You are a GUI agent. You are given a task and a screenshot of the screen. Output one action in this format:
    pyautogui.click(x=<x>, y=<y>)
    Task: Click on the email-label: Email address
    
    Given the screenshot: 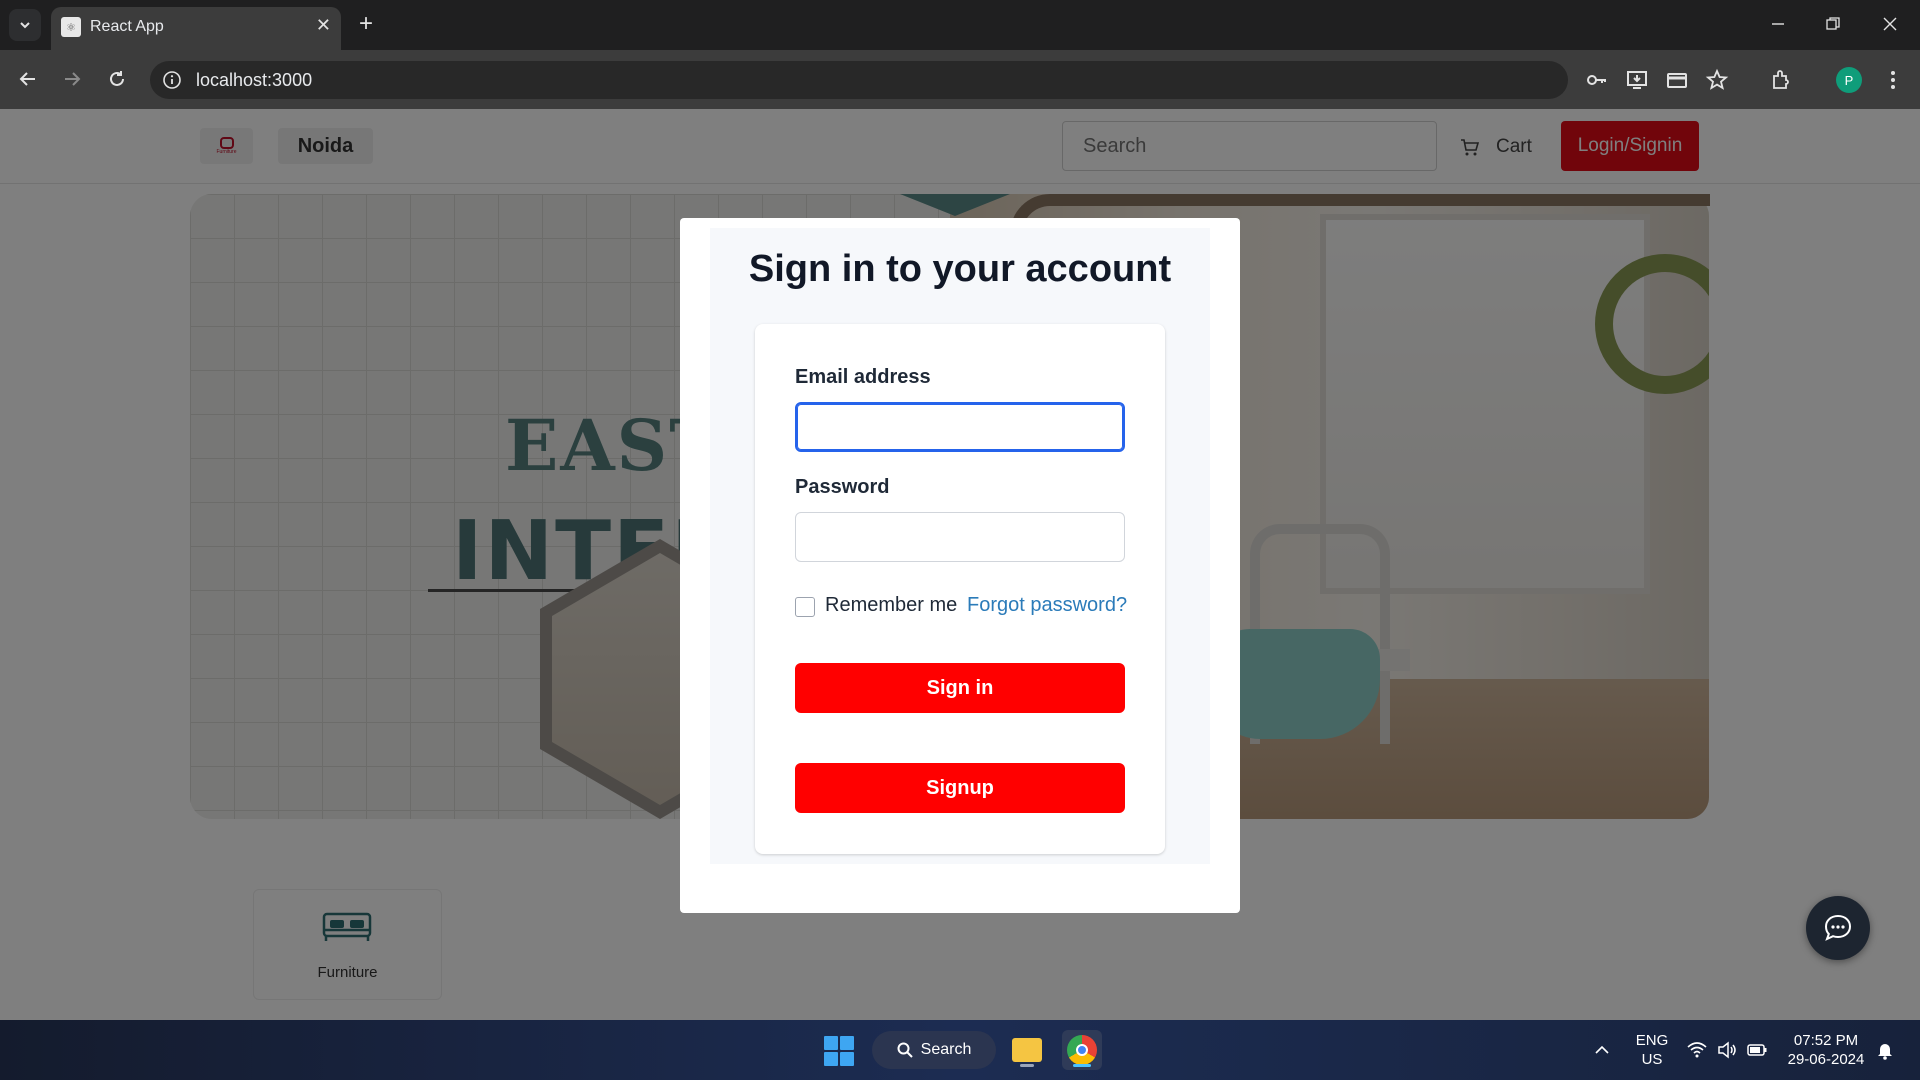 What is the action you would take?
    pyautogui.click(x=863, y=377)
    